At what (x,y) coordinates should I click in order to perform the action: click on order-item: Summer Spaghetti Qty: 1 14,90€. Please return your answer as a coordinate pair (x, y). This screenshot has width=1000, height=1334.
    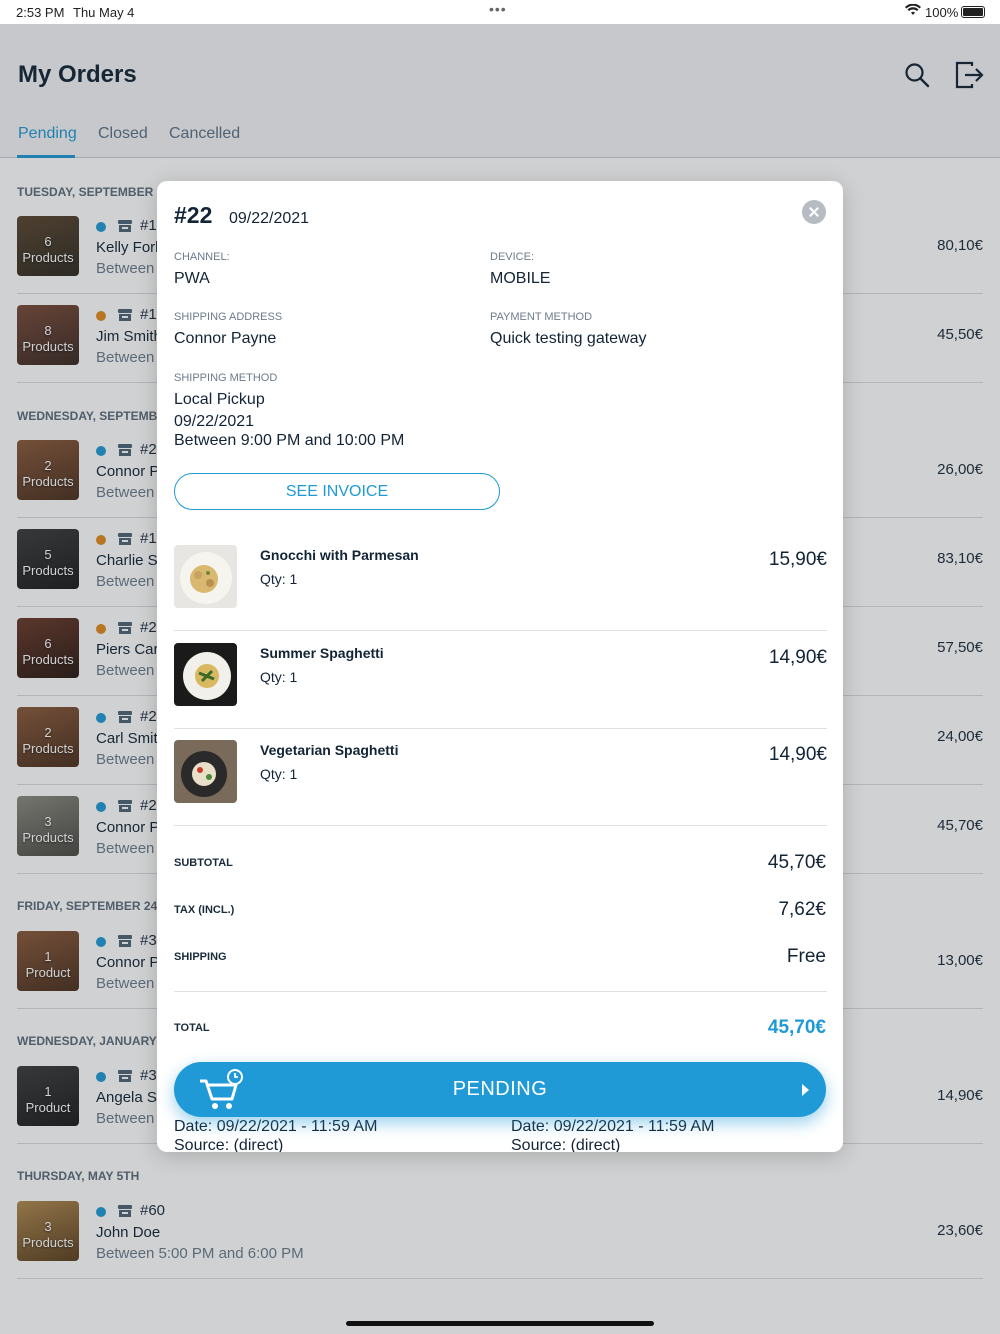
    Looking at the image, I should click on (500, 680).